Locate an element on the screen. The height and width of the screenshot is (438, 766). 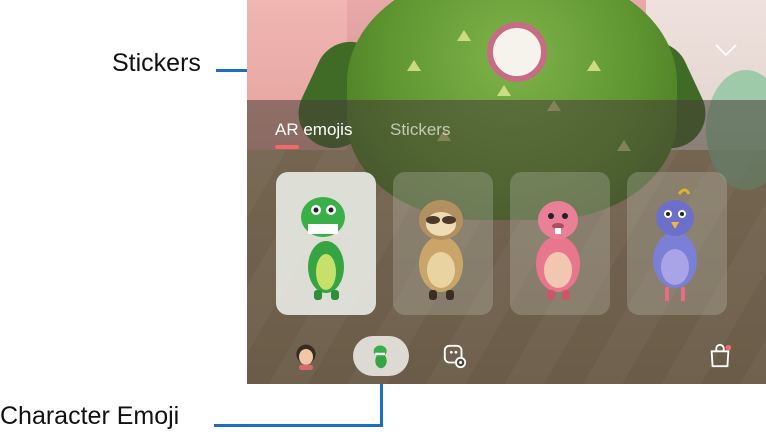
character-card-beaver is located at coordinates (560, 243).